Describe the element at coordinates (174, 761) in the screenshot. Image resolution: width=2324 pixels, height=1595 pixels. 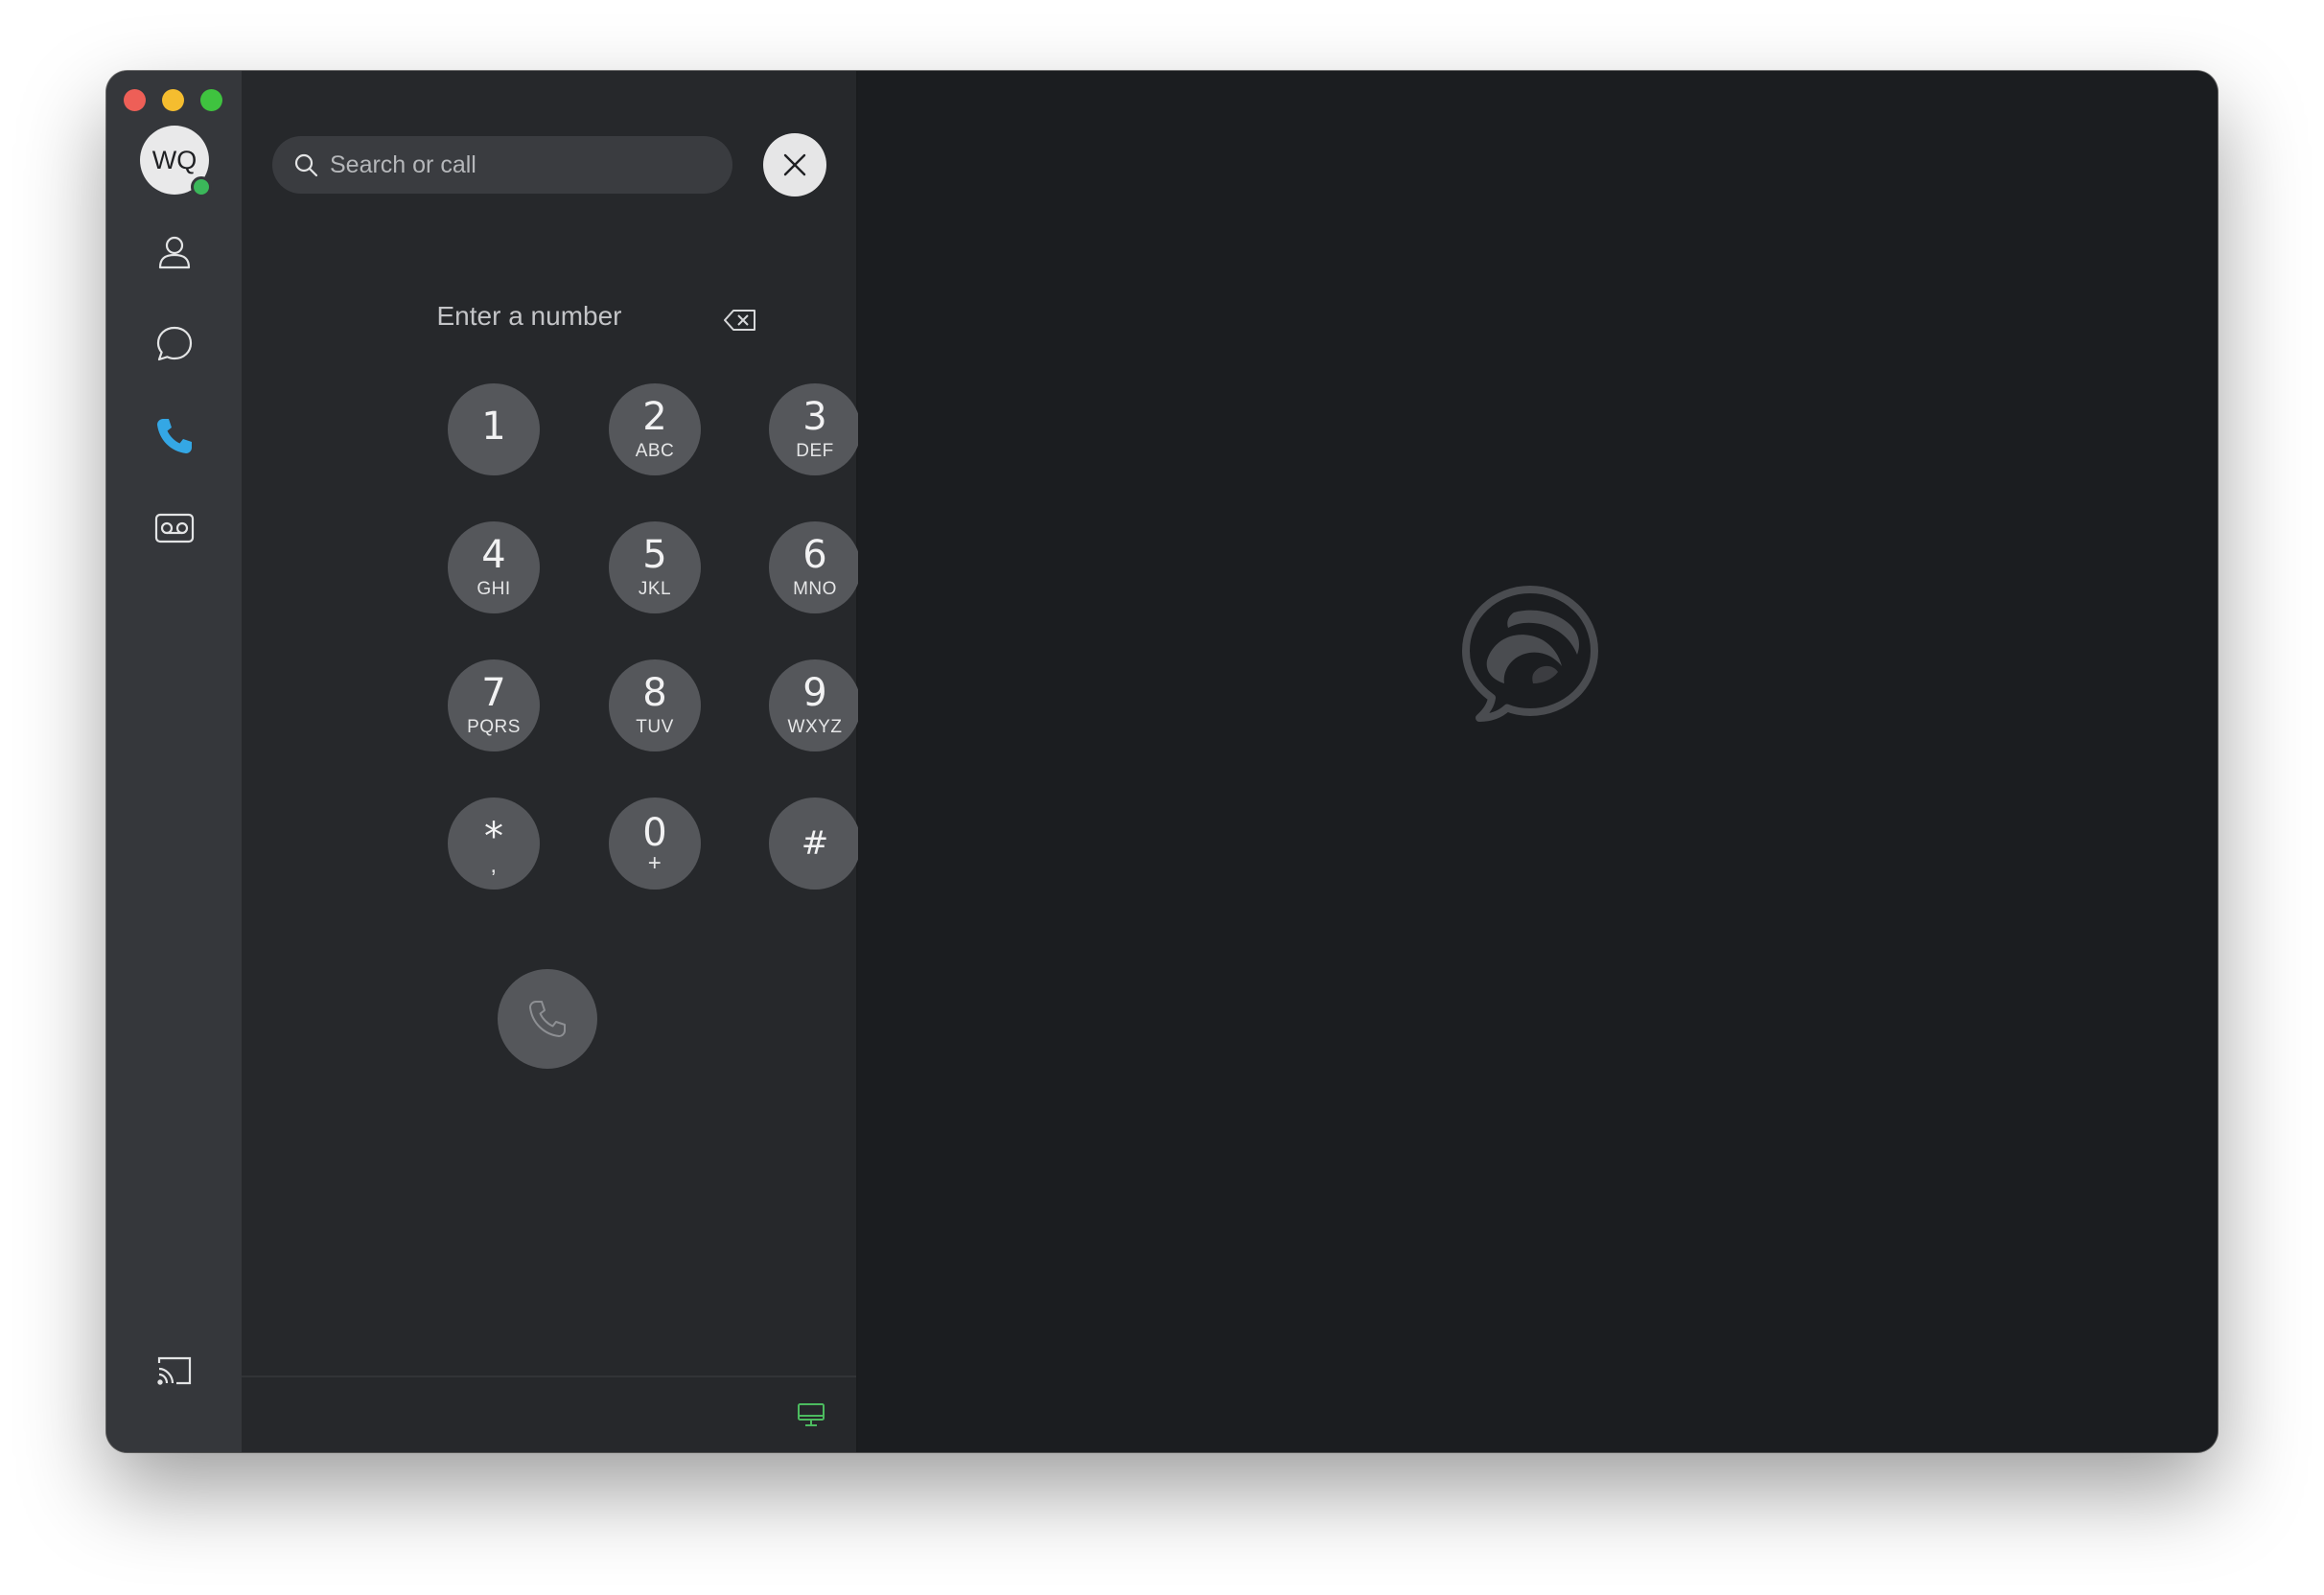
I see `navigation-rail: WQ` at that location.